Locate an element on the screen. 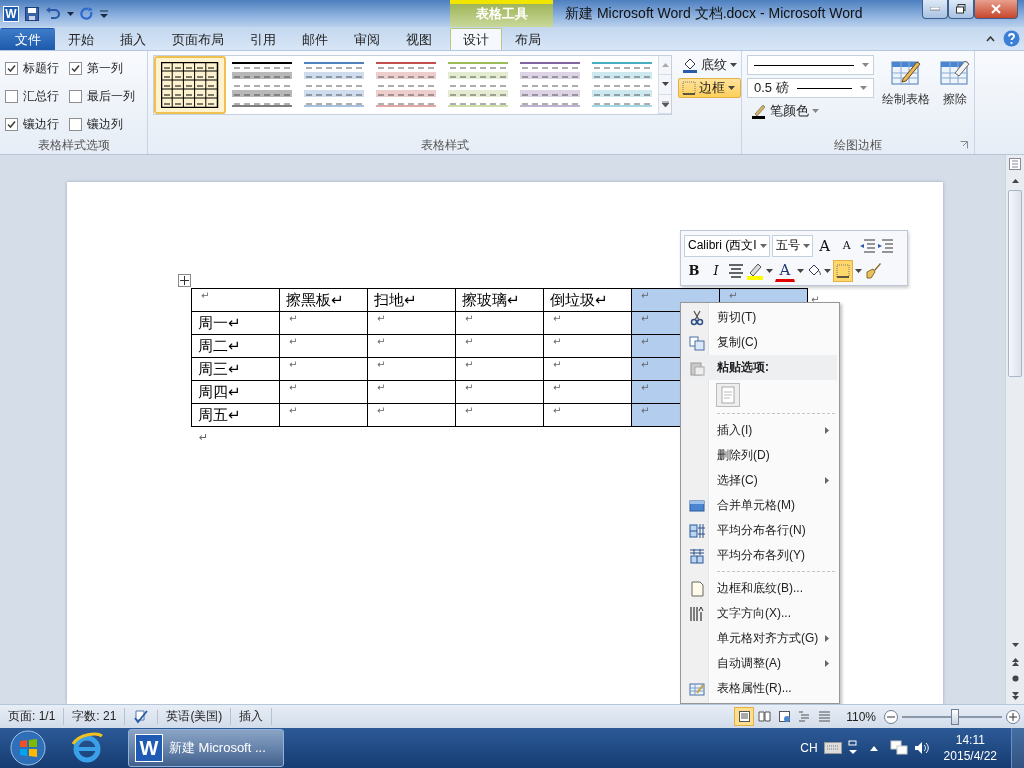  font-dropdown: Calibri (西文I is located at coordinates (727, 245).